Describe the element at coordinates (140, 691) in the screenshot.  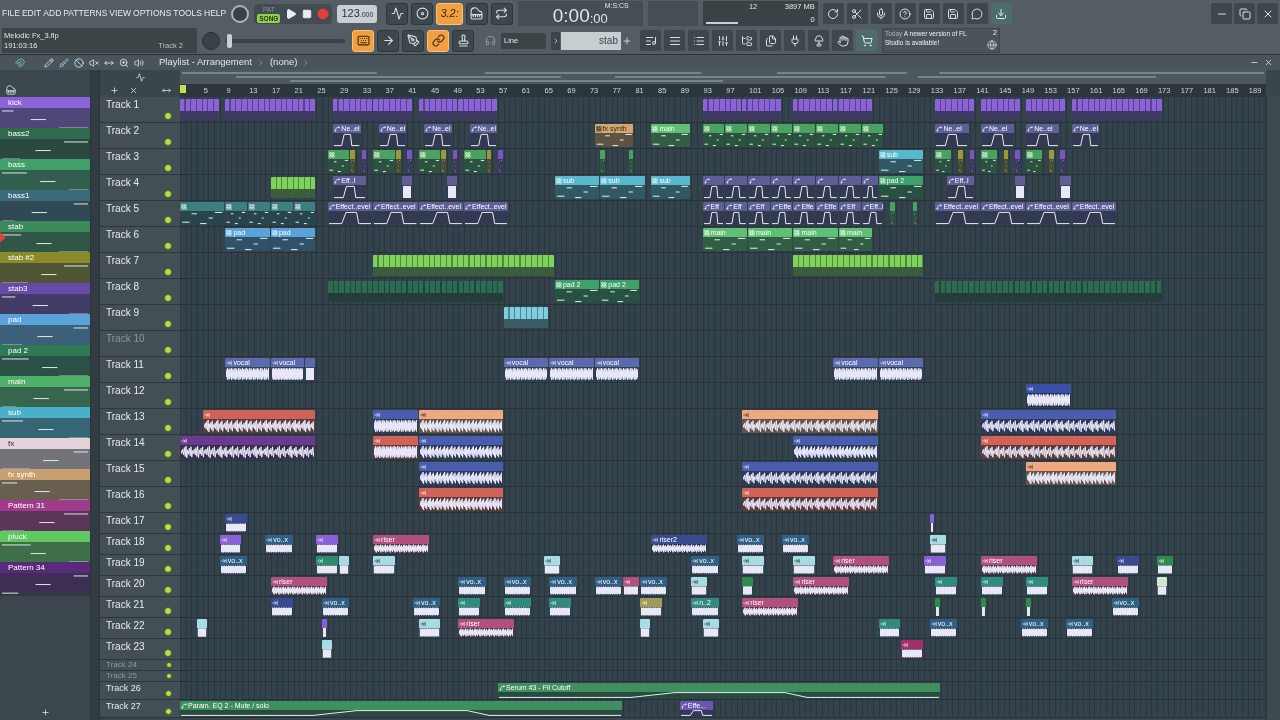
I see `track-header: Track 26` at that location.